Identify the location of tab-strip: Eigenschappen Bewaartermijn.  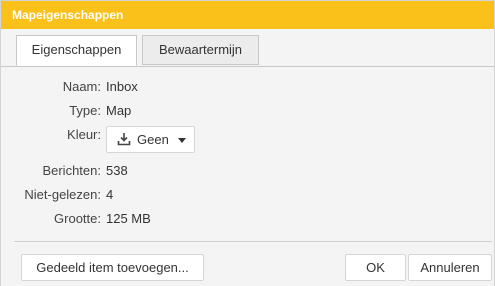
(247, 48).